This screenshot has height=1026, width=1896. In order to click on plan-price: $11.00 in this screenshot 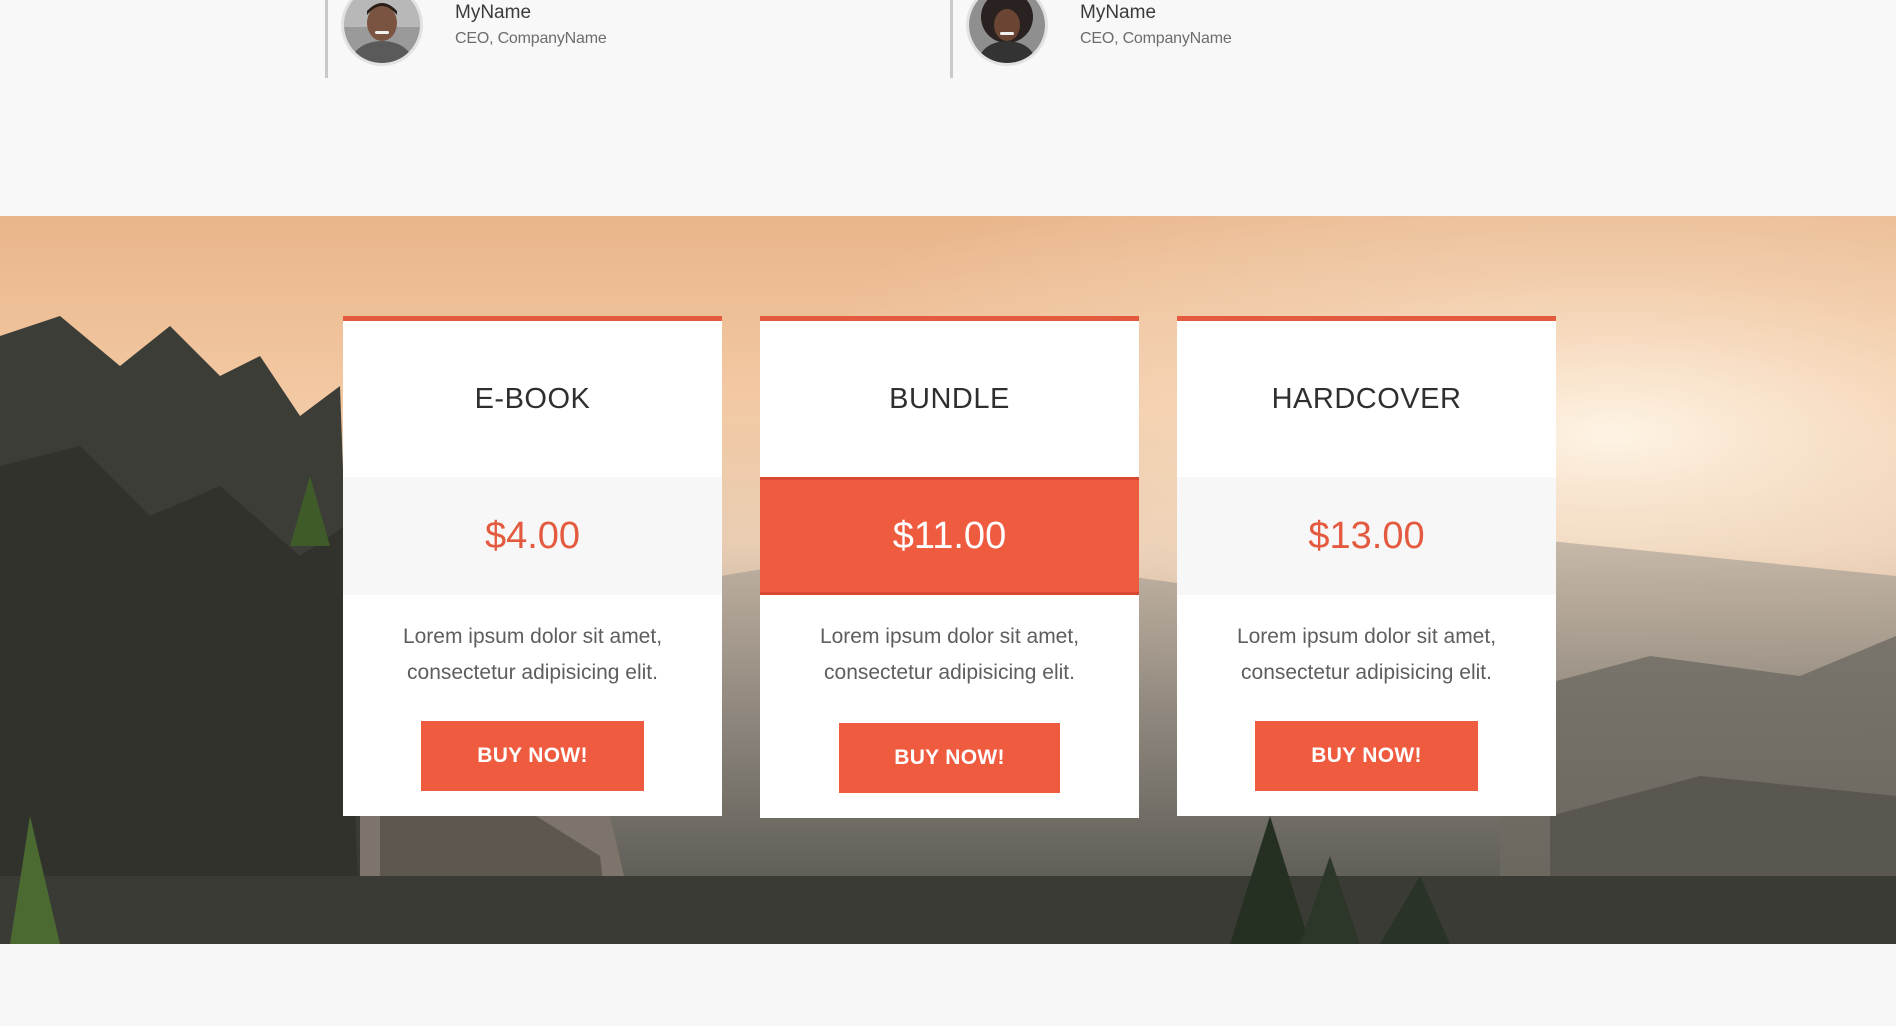, I will do `click(949, 536)`.